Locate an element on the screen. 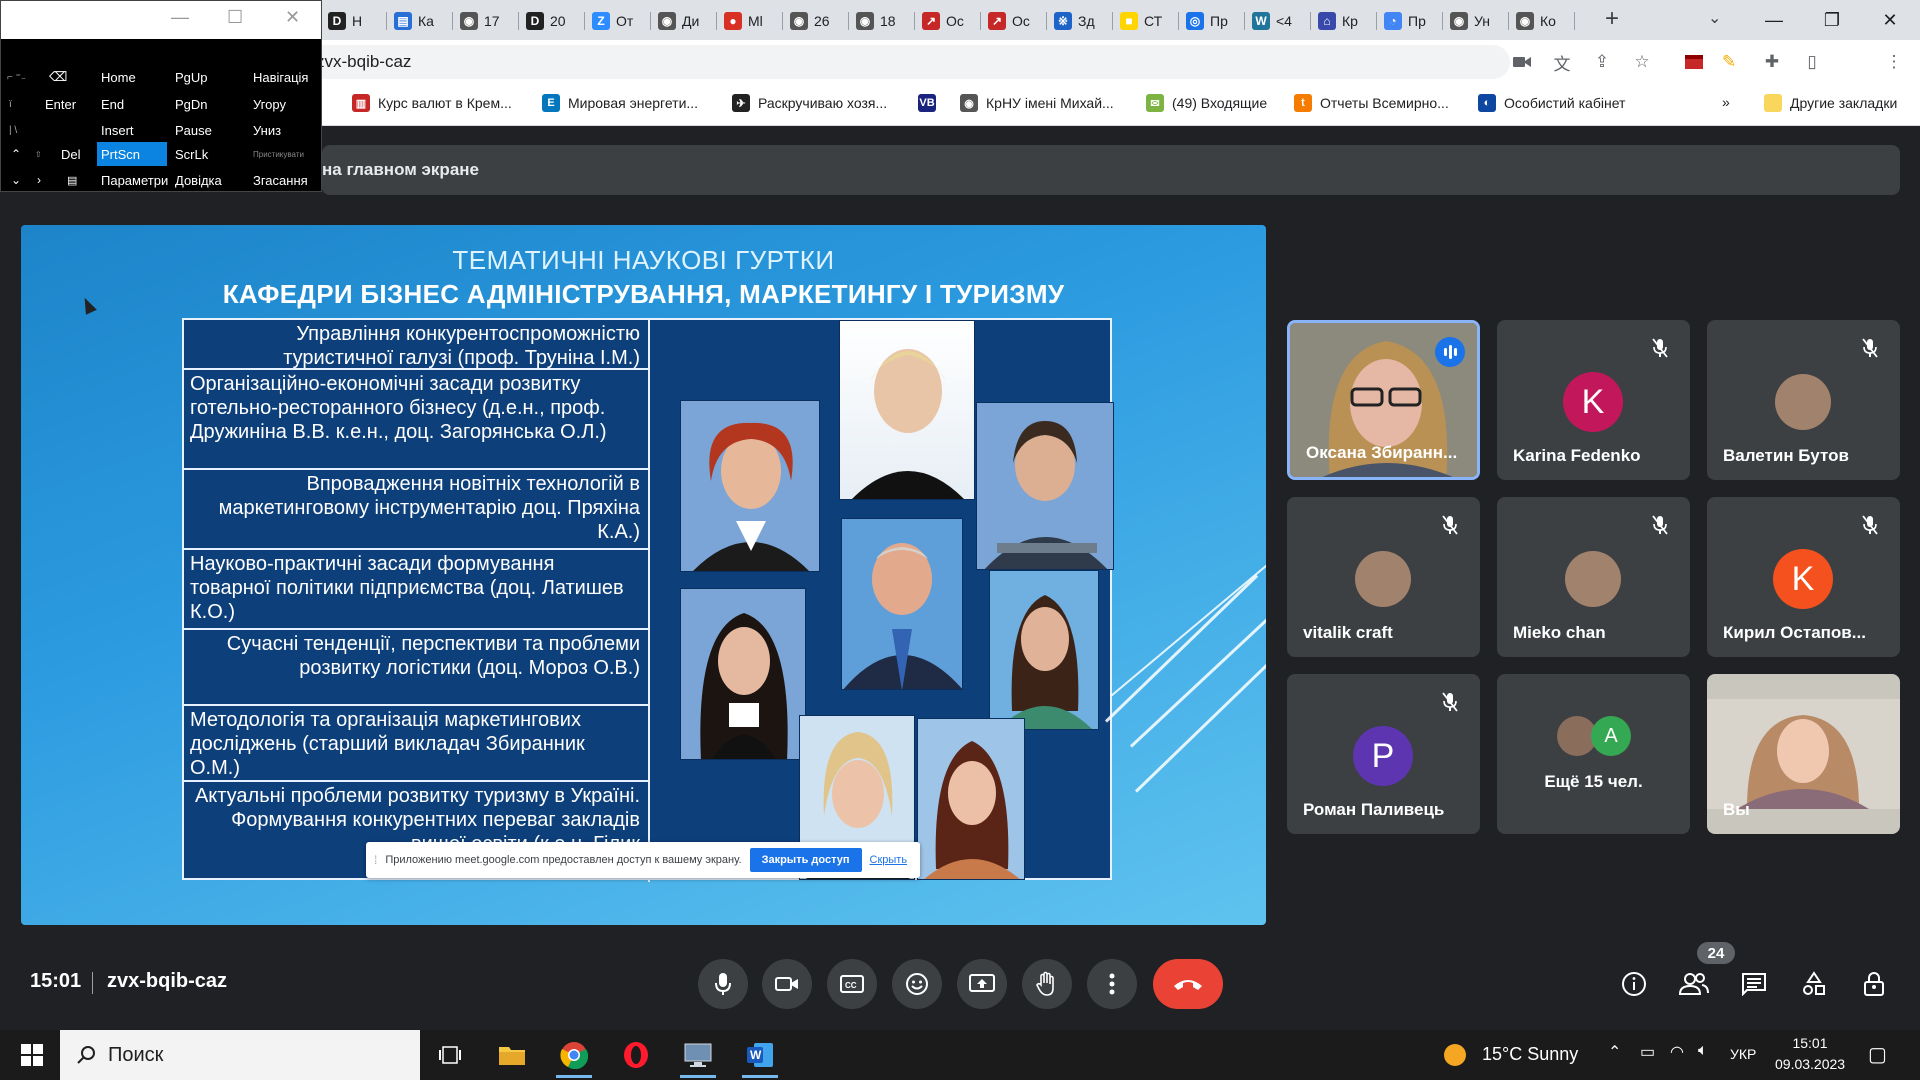 The width and height of the screenshot is (1920, 1080). browser-tab: ● Ml is located at coordinates (748, 21).